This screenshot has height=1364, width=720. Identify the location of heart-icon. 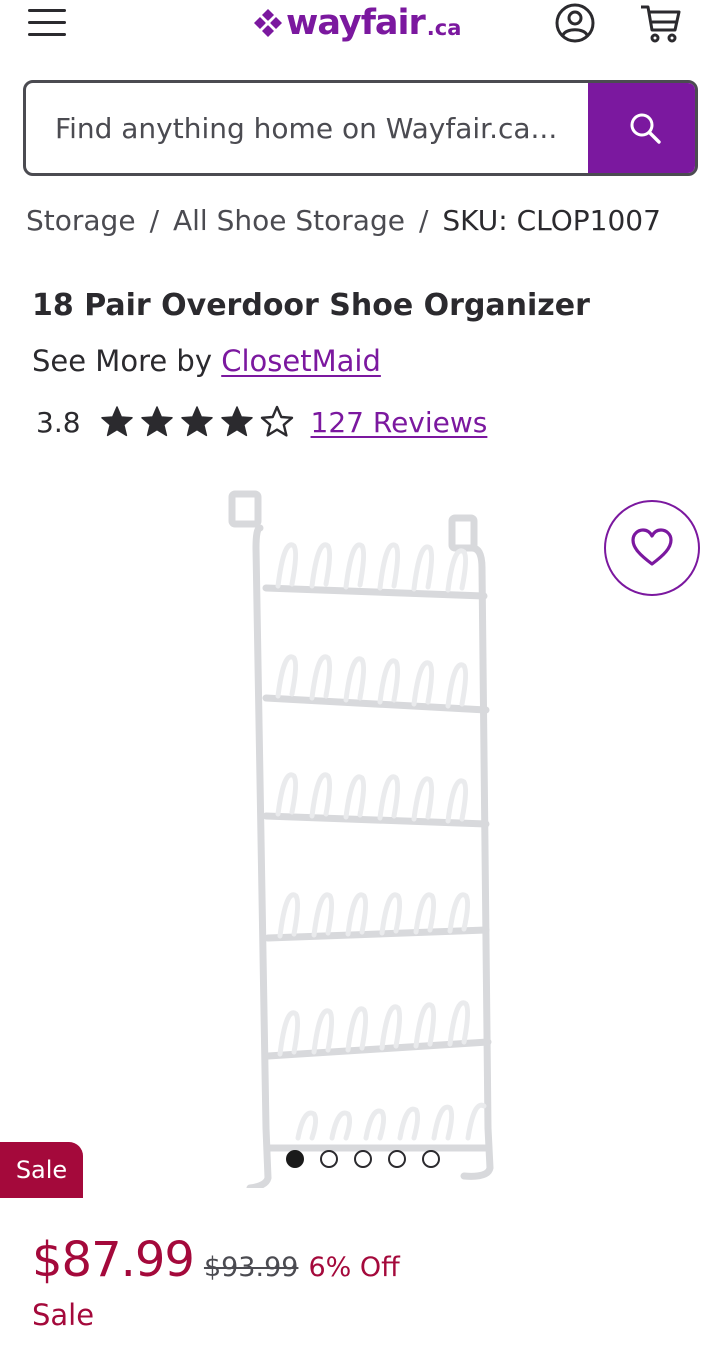
(652, 547).